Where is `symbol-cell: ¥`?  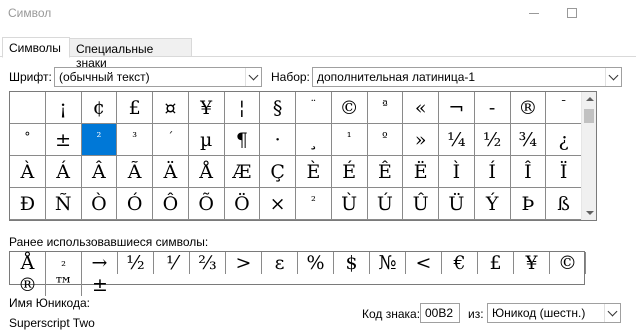 symbol-cell: ¥ is located at coordinates (206, 108).